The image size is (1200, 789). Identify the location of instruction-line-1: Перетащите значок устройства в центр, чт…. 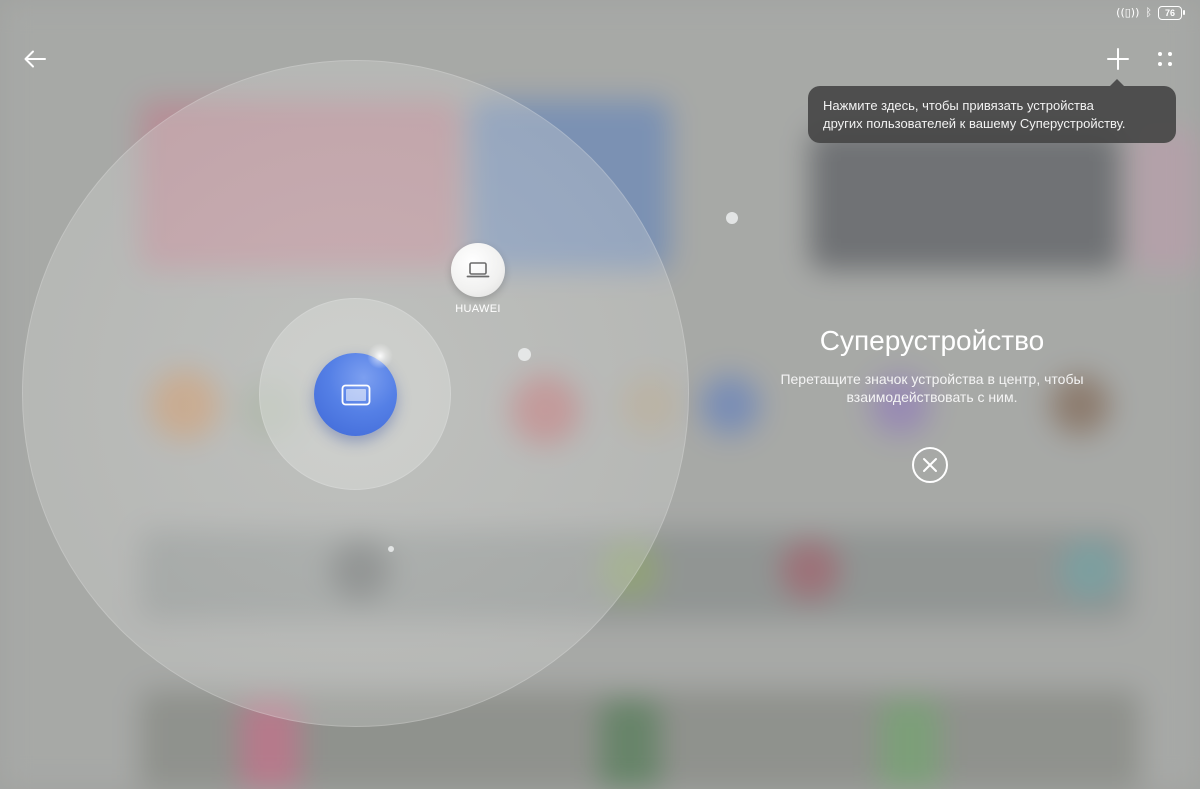
(932, 379).